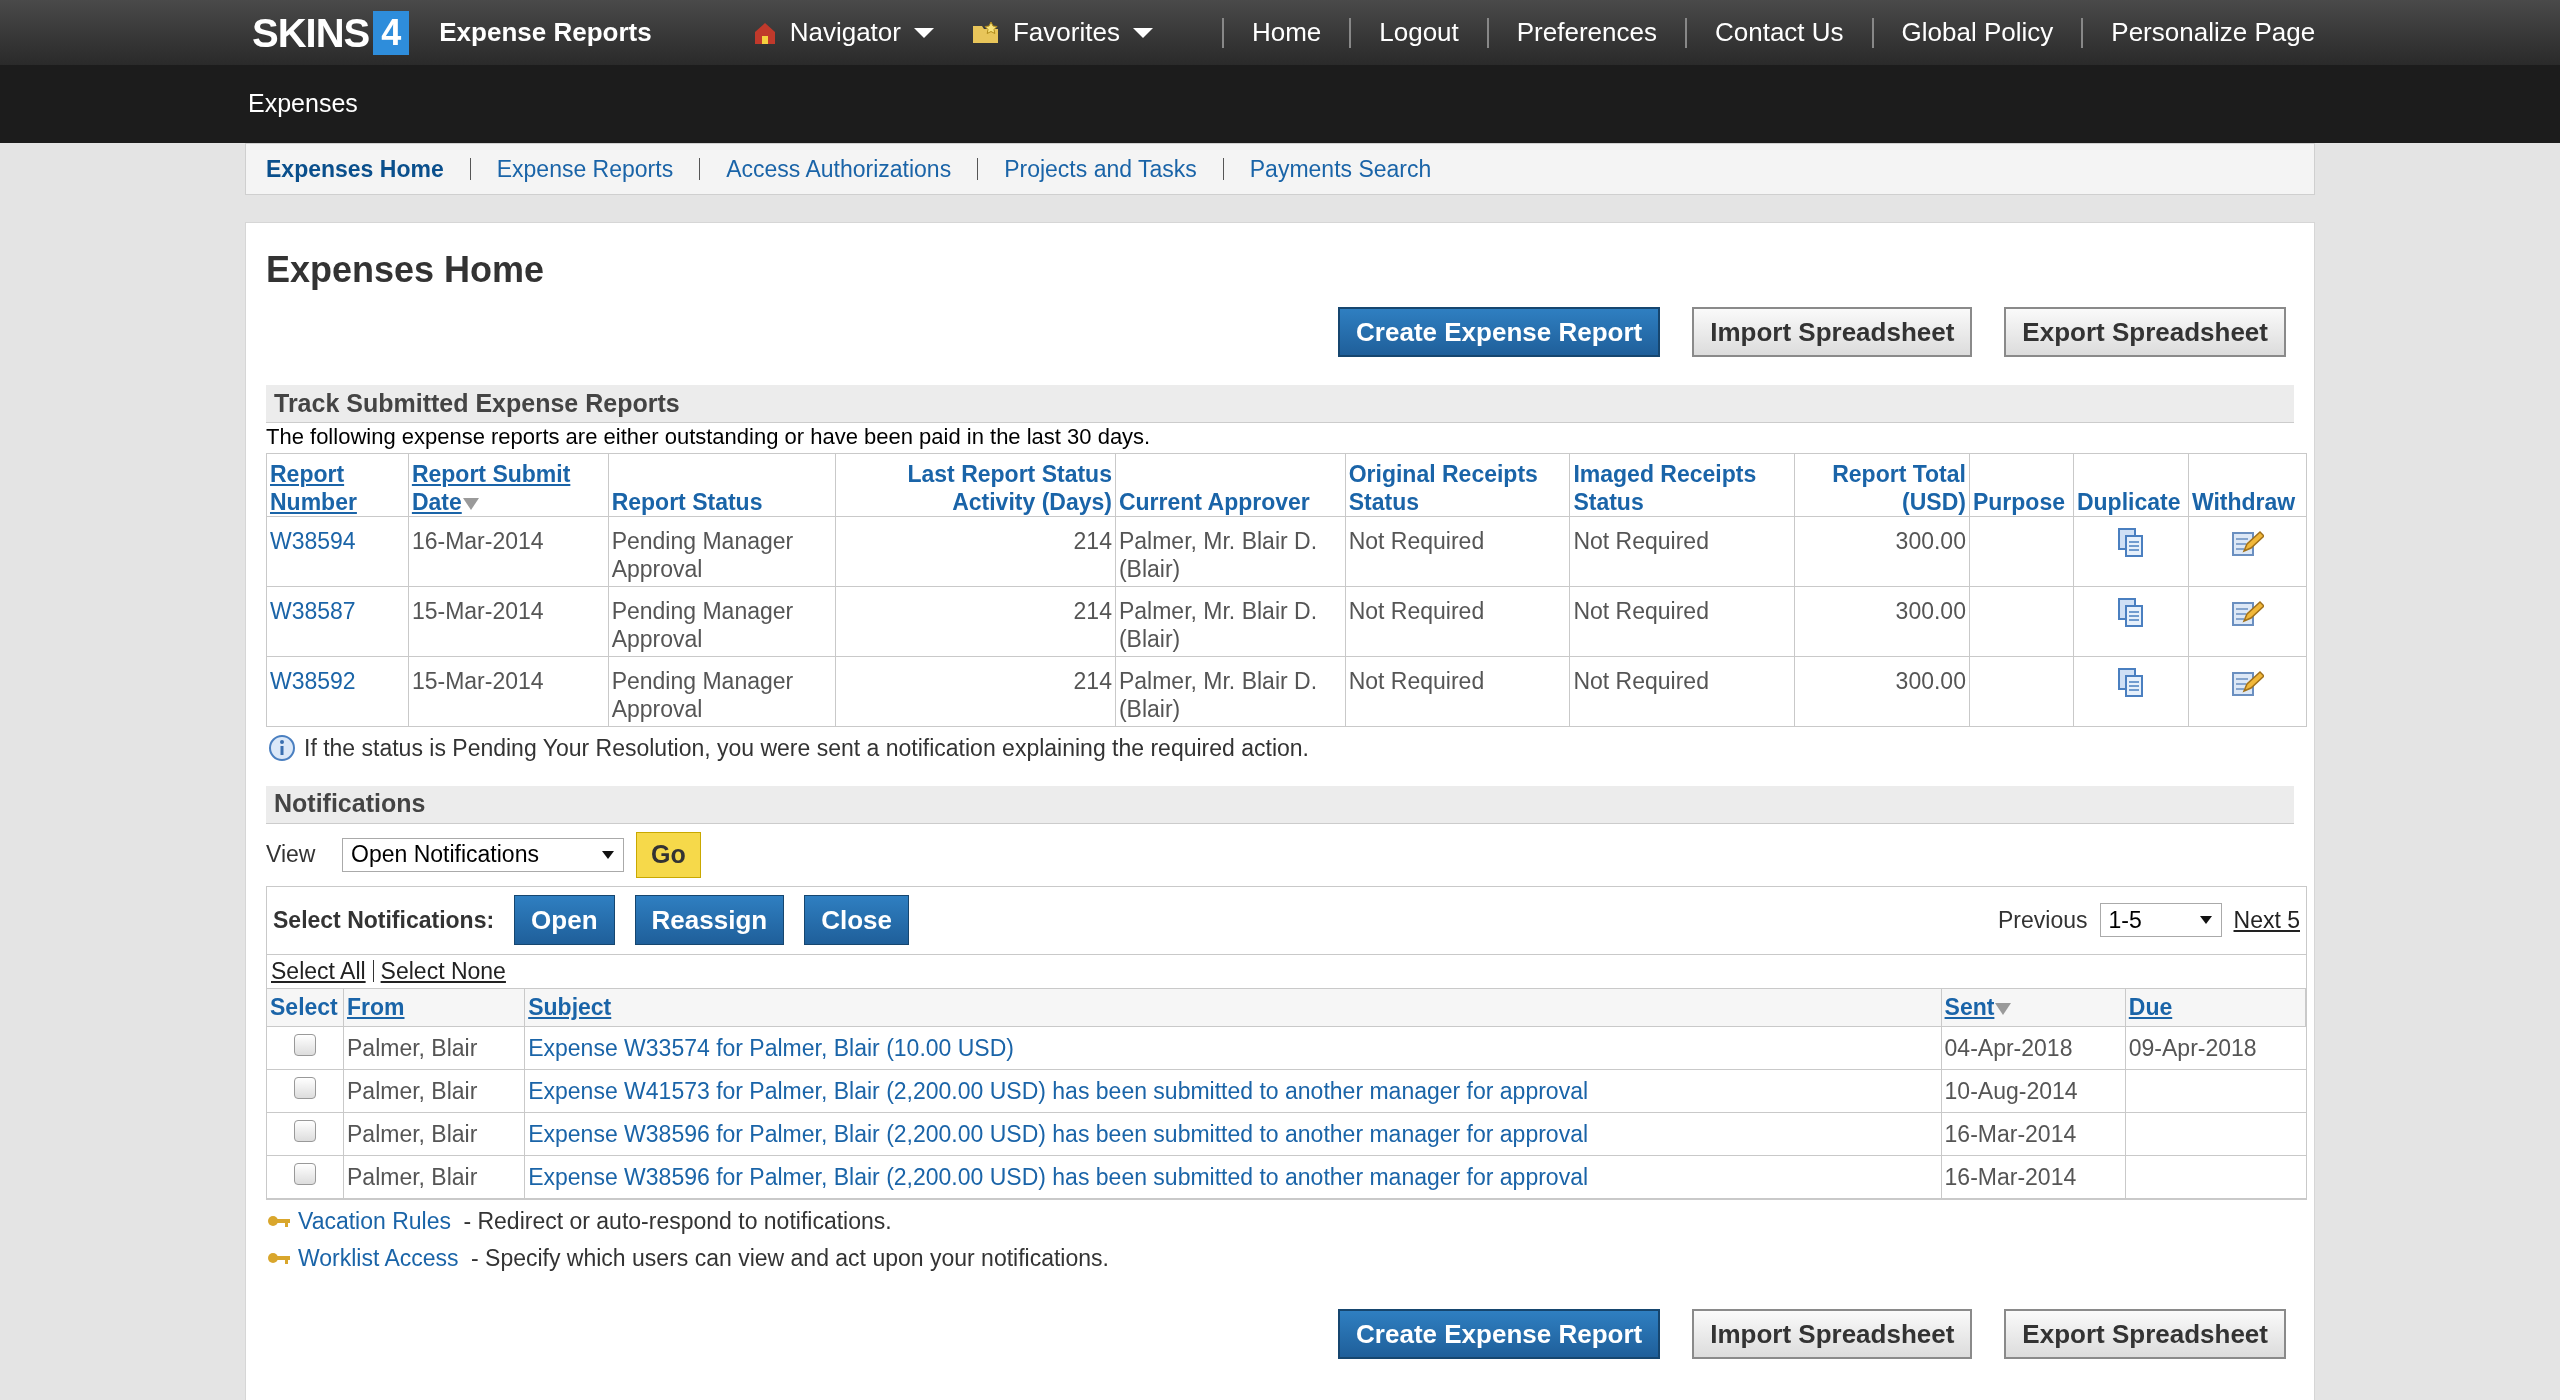  What do you see at coordinates (2150, 1007) in the screenshot?
I see `column-header: Due` at bounding box center [2150, 1007].